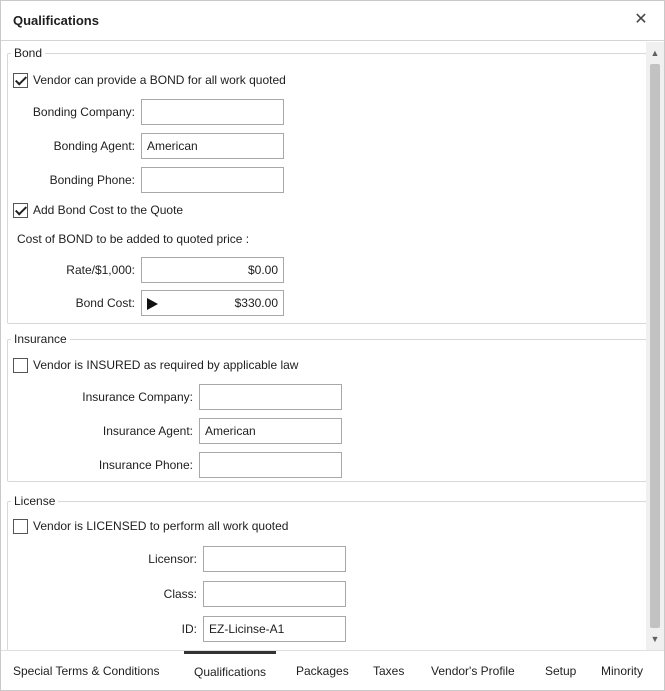 Image resolution: width=665 pixels, height=691 pixels. What do you see at coordinates (641, 20) in the screenshot?
I see `close-icon: ✕` at bounding box center [641, 20].